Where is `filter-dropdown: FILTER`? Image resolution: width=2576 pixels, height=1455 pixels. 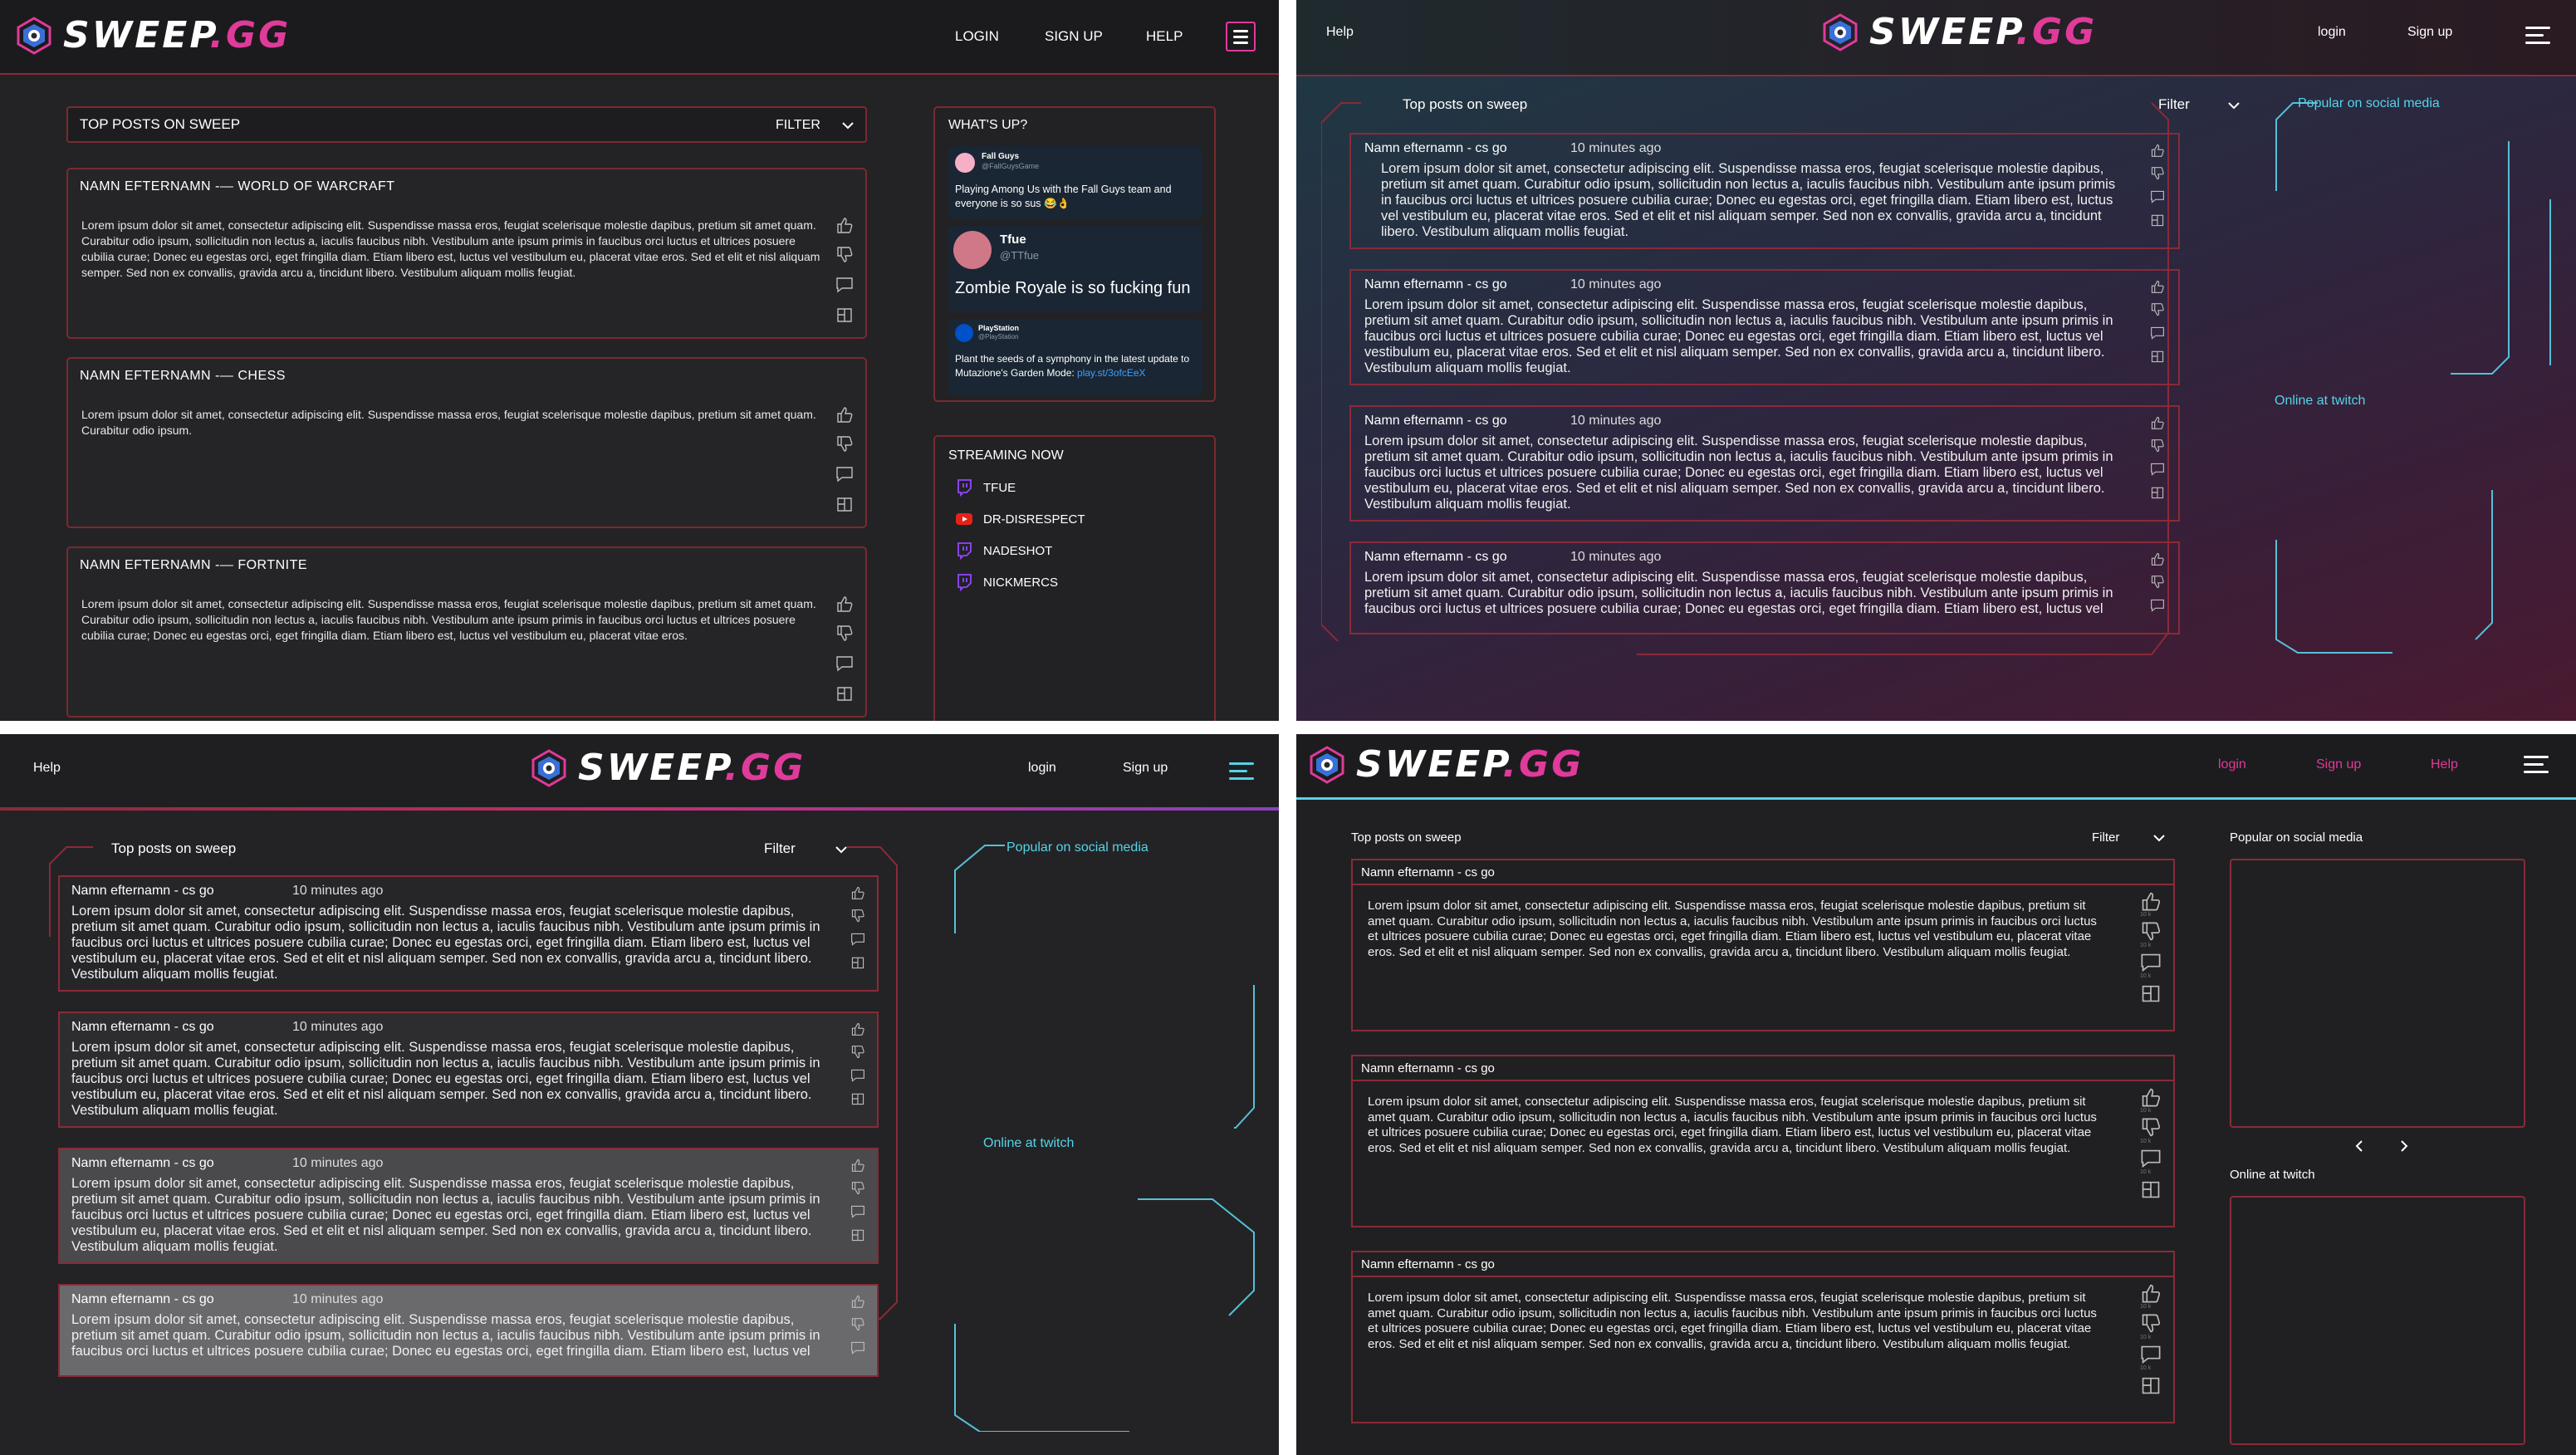
filter-dropdown: FILTER is located at coordinates (798, 125).